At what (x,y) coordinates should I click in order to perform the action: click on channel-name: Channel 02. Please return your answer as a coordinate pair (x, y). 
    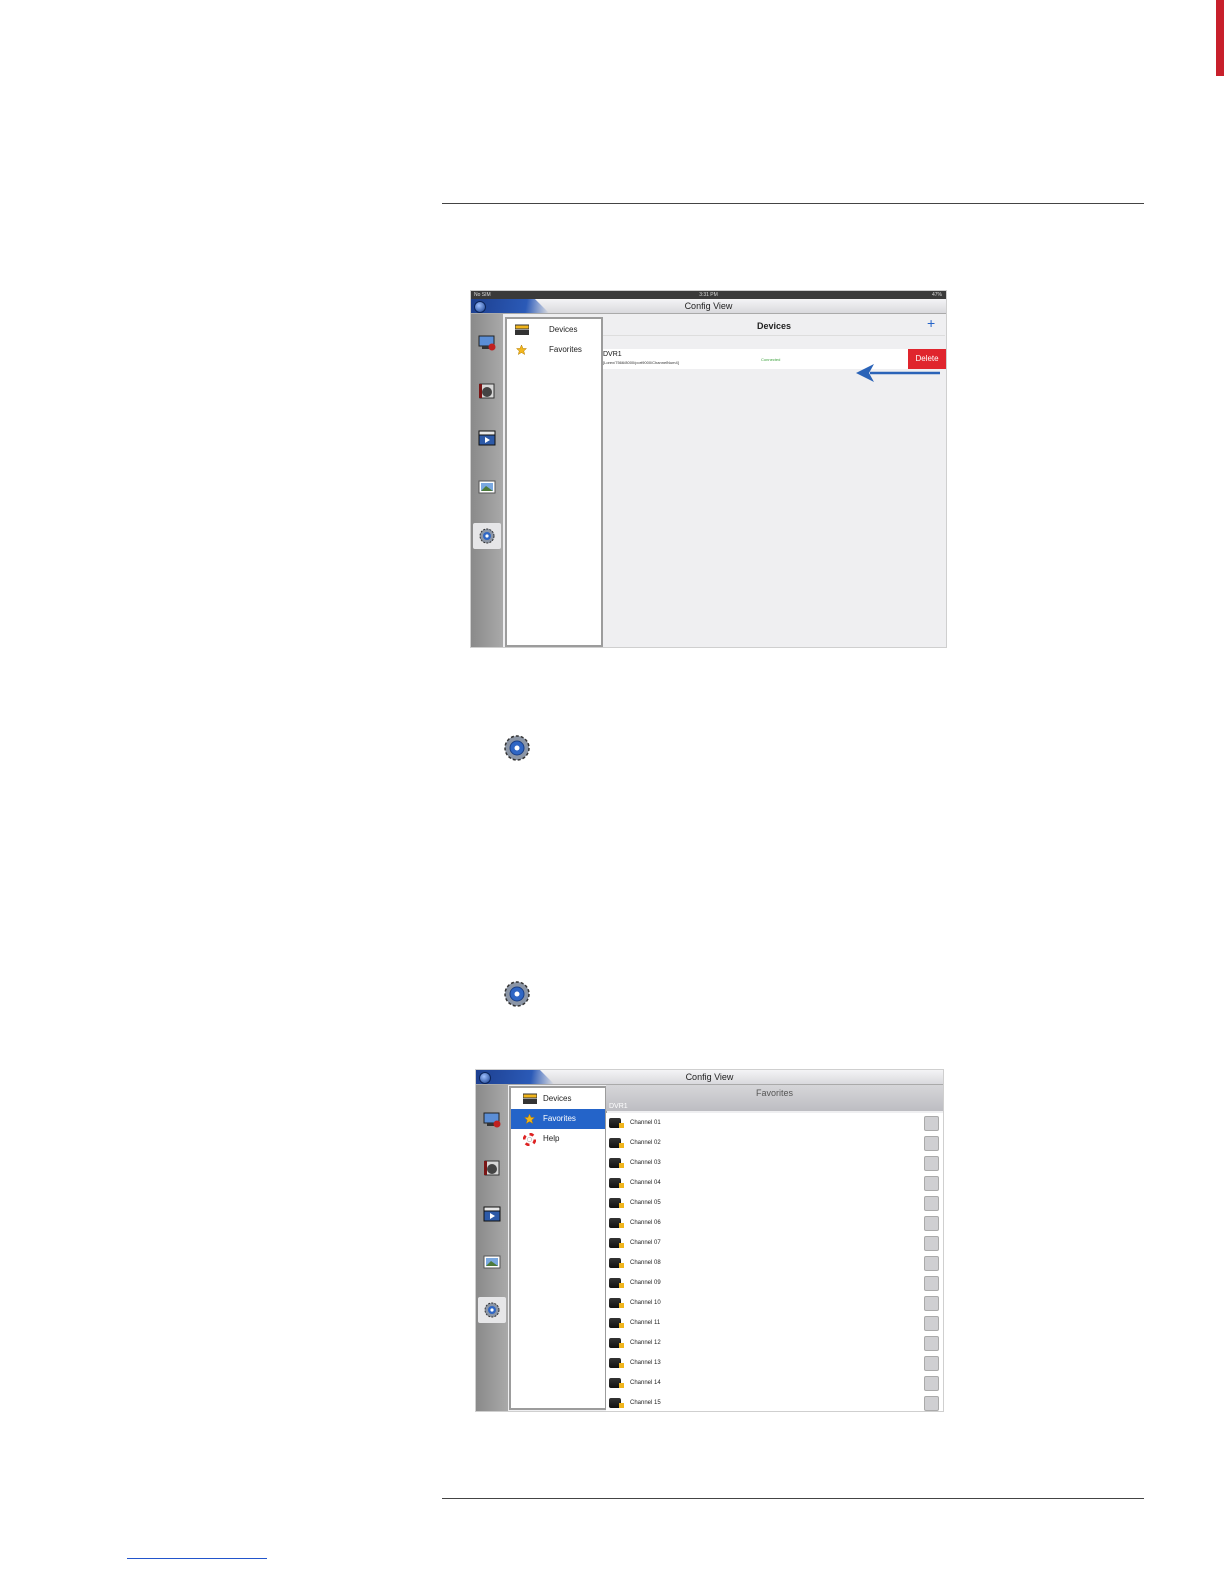
    Looking at the image, I should click on (645, 1143).